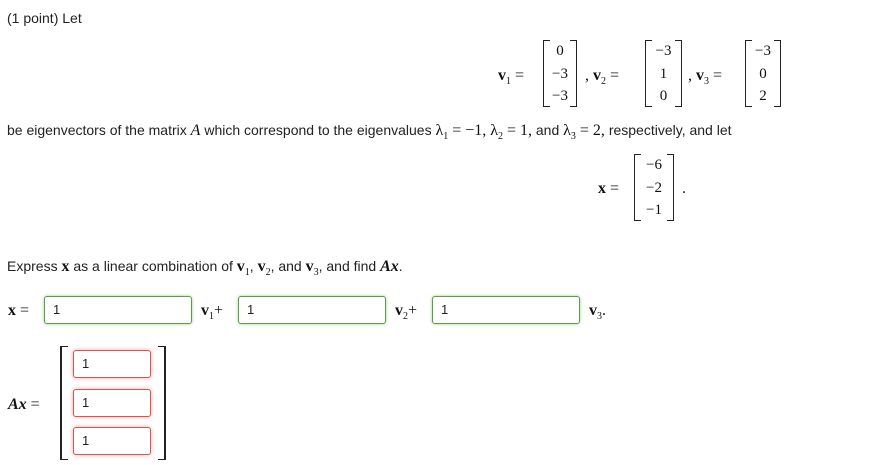 This screenshot has height=465, width=882. Describe the element at coordinates (763, 51) in the screenshot. I see `v3-entry: −3` at that location.